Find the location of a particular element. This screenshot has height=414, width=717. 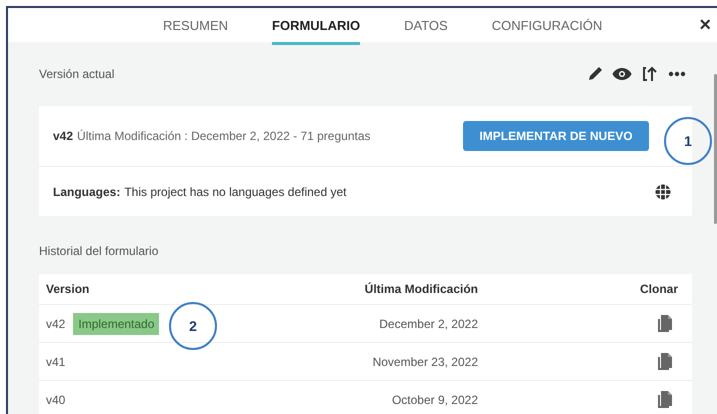

more-icon is located at coordinates (677, 74).